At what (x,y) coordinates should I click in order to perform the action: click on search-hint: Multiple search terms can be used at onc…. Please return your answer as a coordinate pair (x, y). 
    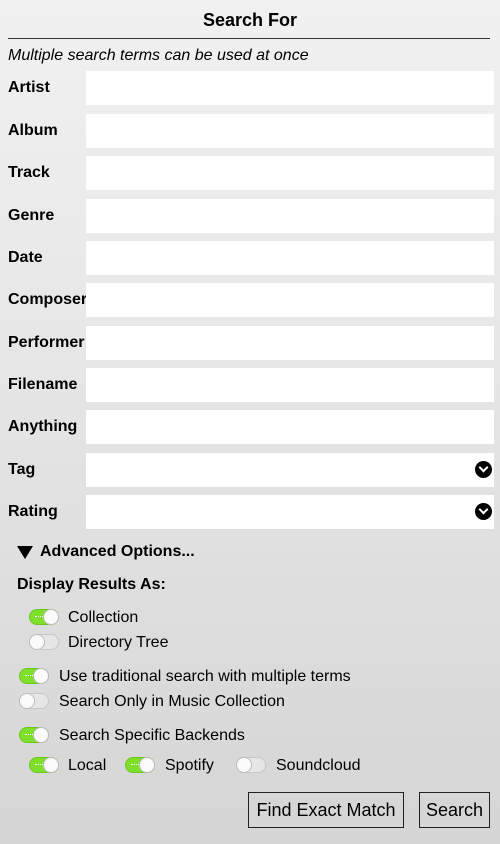
    Looking at the image, I should click on (158, 55).